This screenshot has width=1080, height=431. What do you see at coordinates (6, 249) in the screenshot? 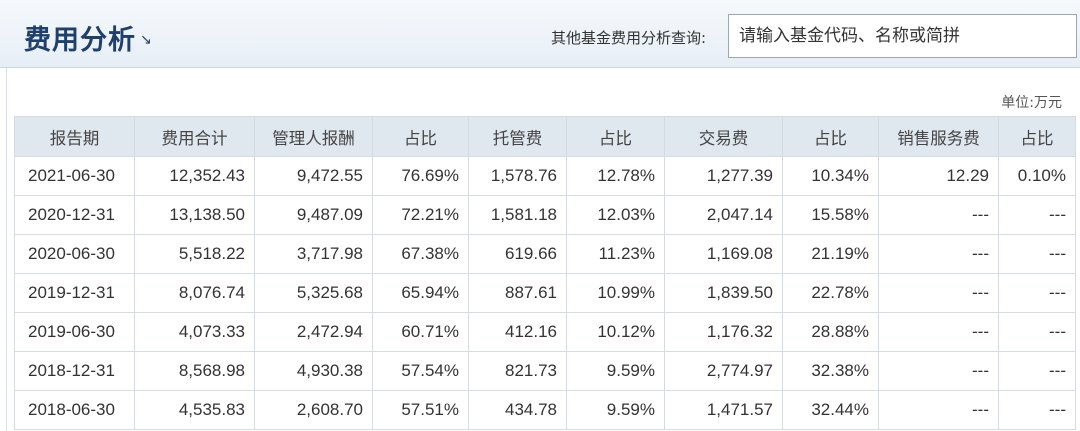
I see `panel-border` at bounding box center [6, 249].